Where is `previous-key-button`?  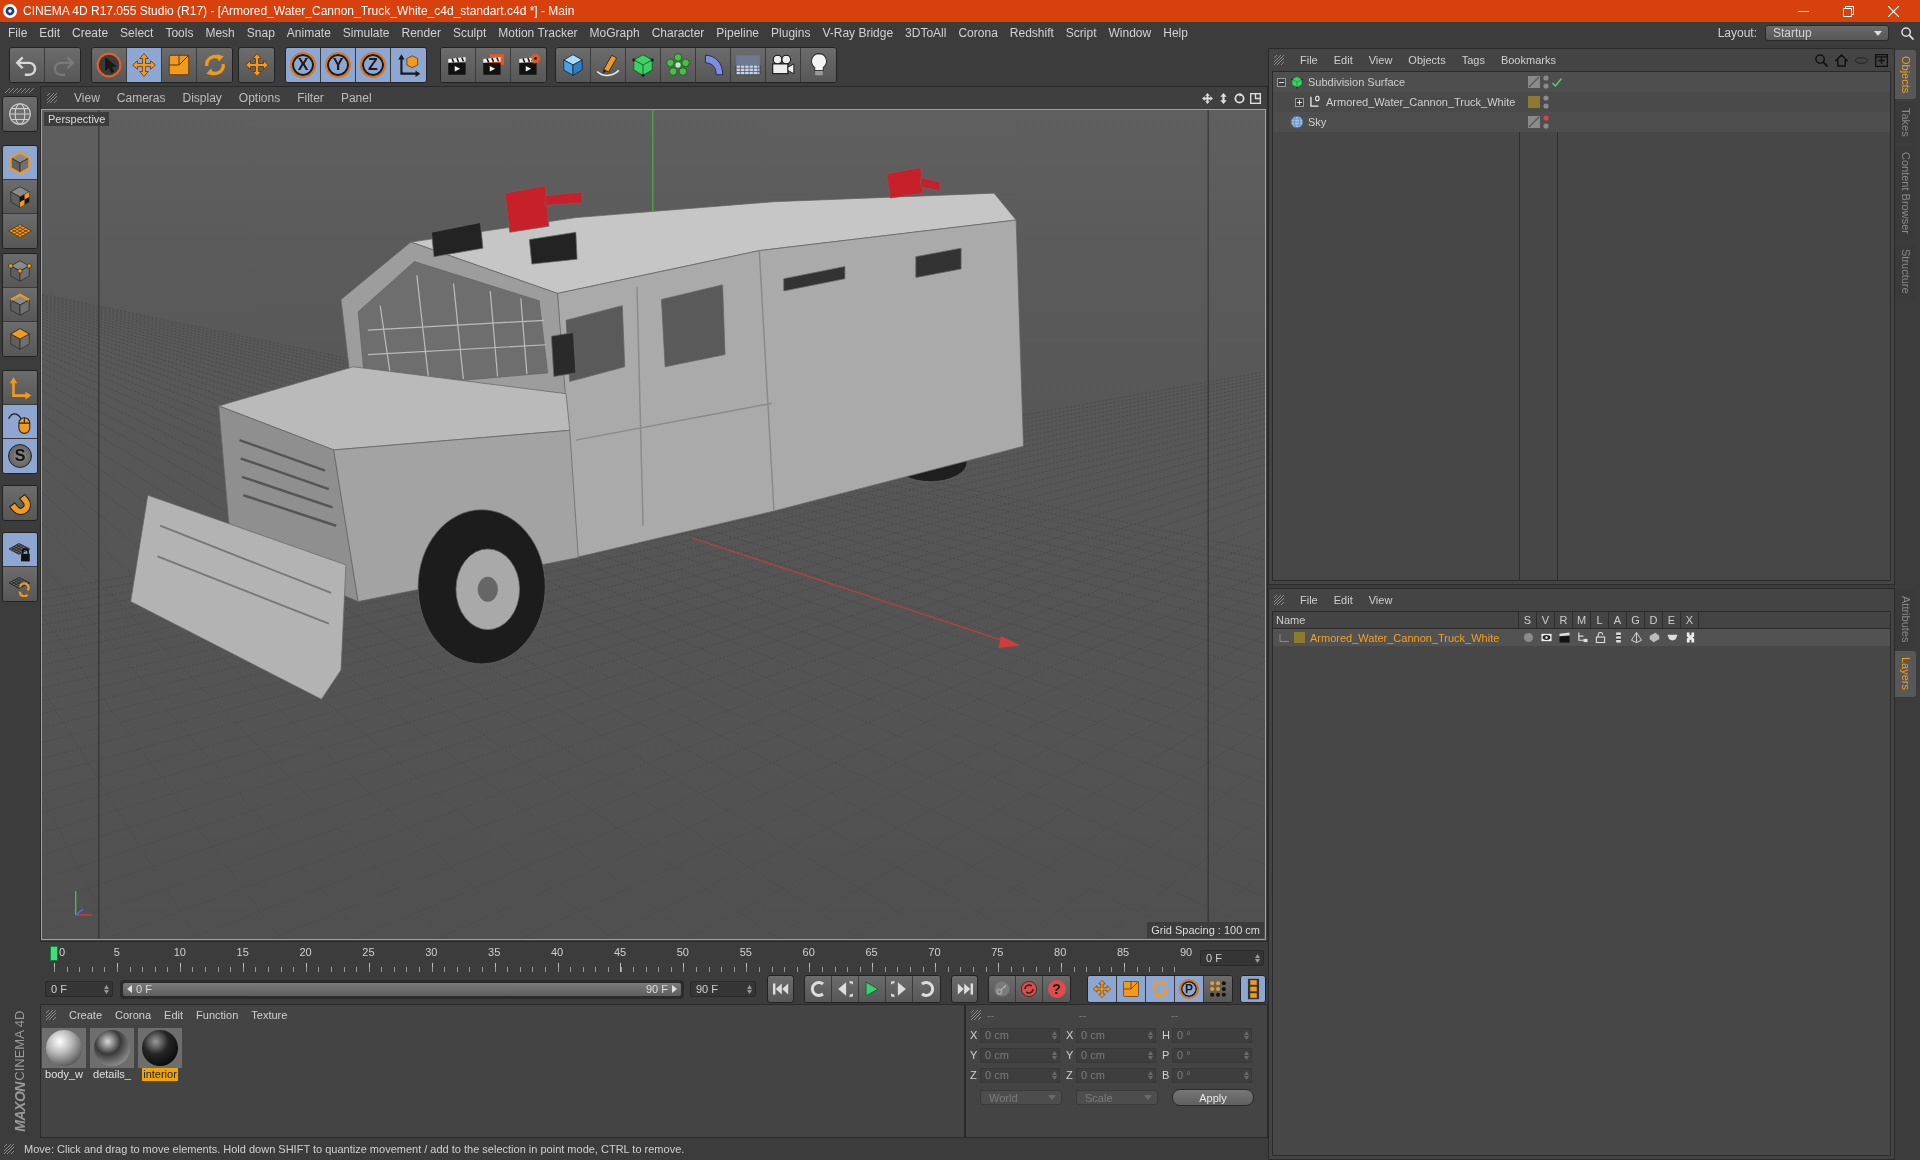 previous-key-button is located at coordinates (818, 989).